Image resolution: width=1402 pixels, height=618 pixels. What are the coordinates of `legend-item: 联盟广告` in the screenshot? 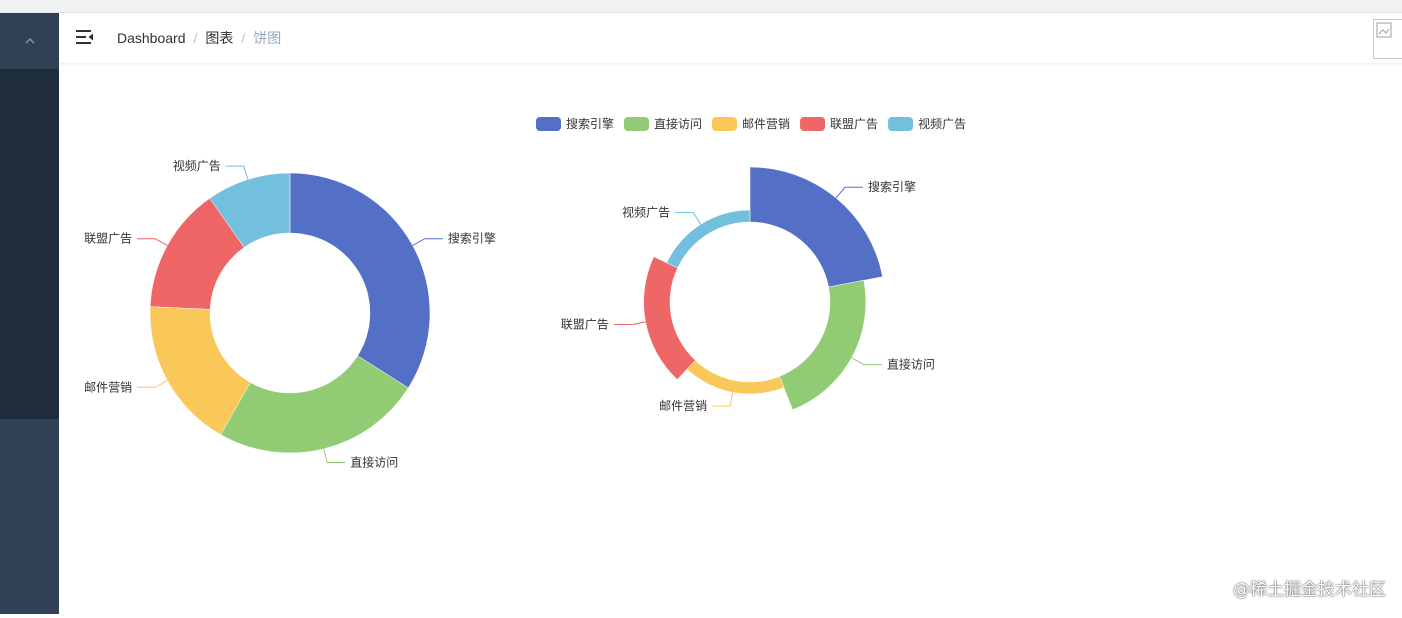 It's located at (839, 124).